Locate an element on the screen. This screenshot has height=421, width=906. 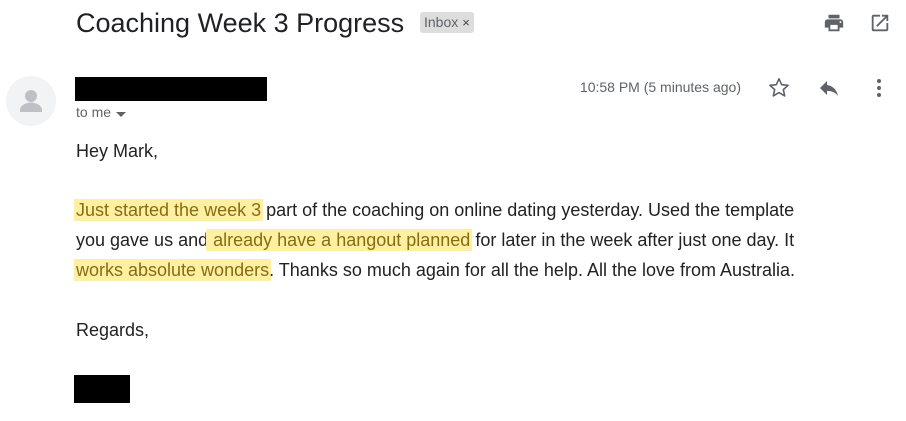
email-subject: Coaching Week 3 Progress is located at coordinates (240, 23).